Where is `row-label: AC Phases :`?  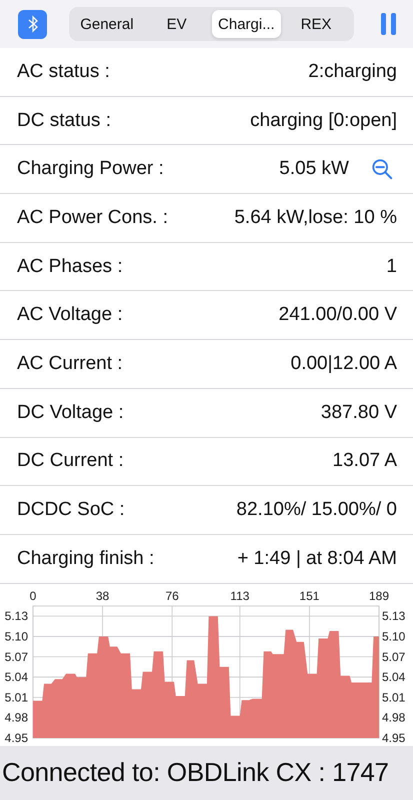 row-label: AC Phases : is located at coordinates (70, 267).